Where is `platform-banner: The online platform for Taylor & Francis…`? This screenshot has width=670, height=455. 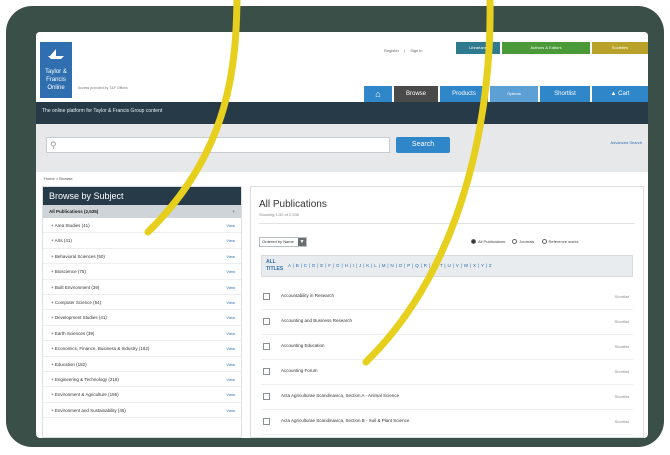
platform-banner: The online platform for Taylor & Francis… is located at coordinates (342, 113).